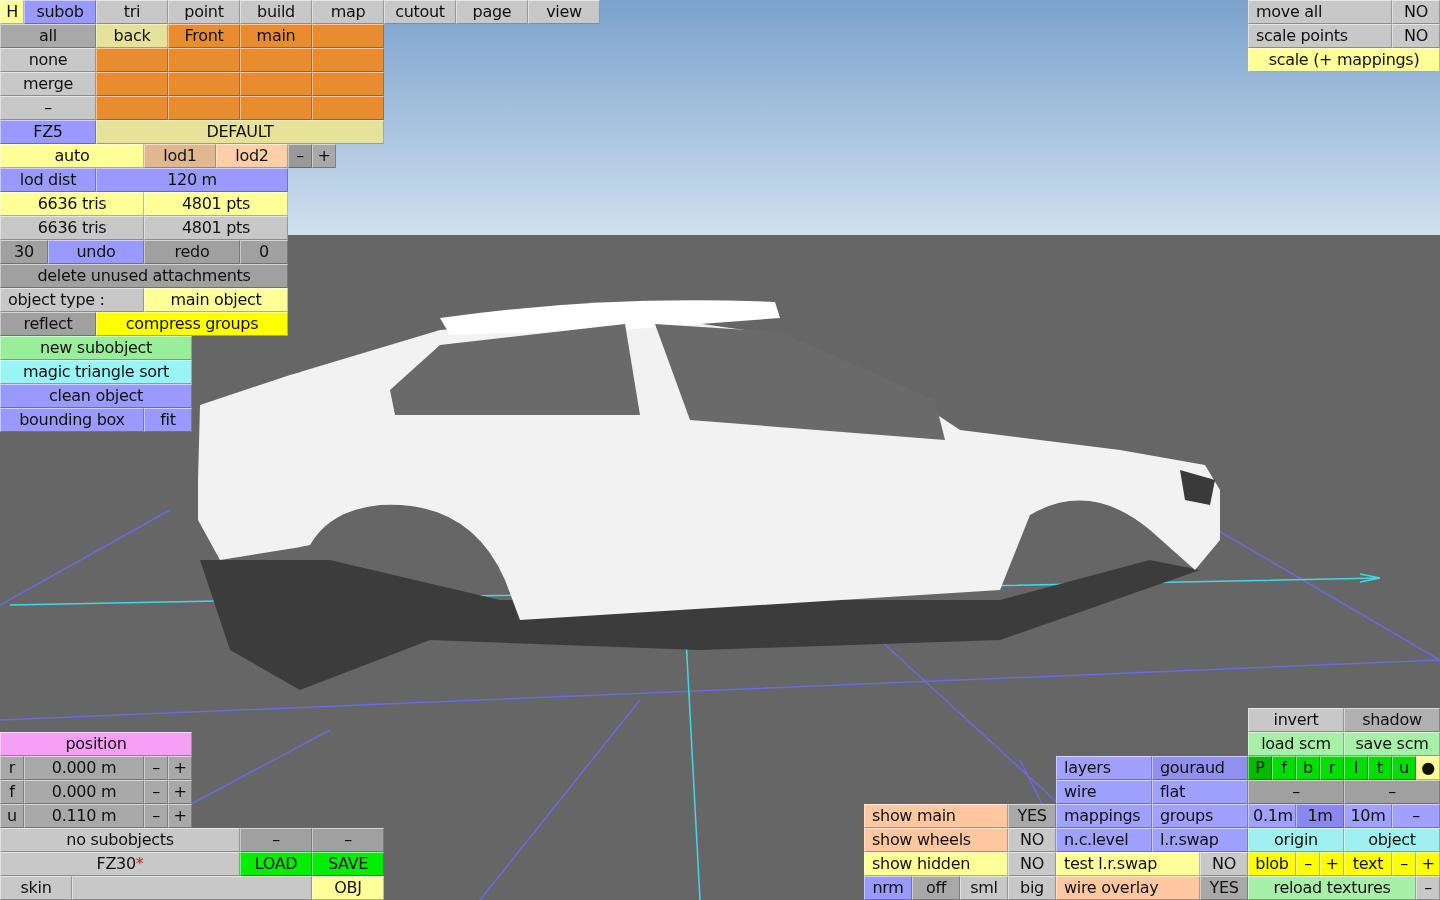 This screenshot has width=1440, height=900. Describe the element at coordinates (72, 300) in the screenshot. I see `tool-button: object type :` at that location.